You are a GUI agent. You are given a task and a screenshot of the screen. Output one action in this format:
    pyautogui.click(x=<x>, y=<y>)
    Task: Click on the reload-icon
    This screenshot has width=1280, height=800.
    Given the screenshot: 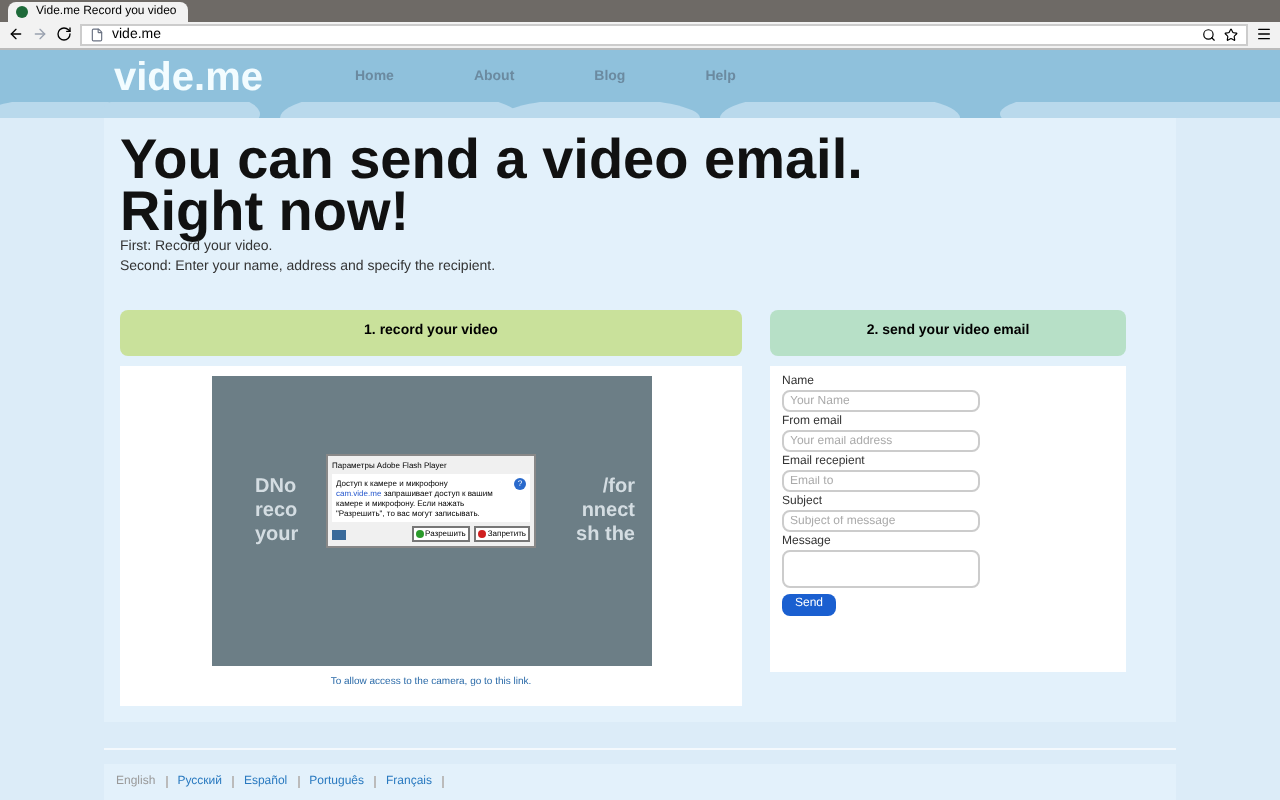 What is the action you would take?
    pyautogui.click(x=64, y=34)
    